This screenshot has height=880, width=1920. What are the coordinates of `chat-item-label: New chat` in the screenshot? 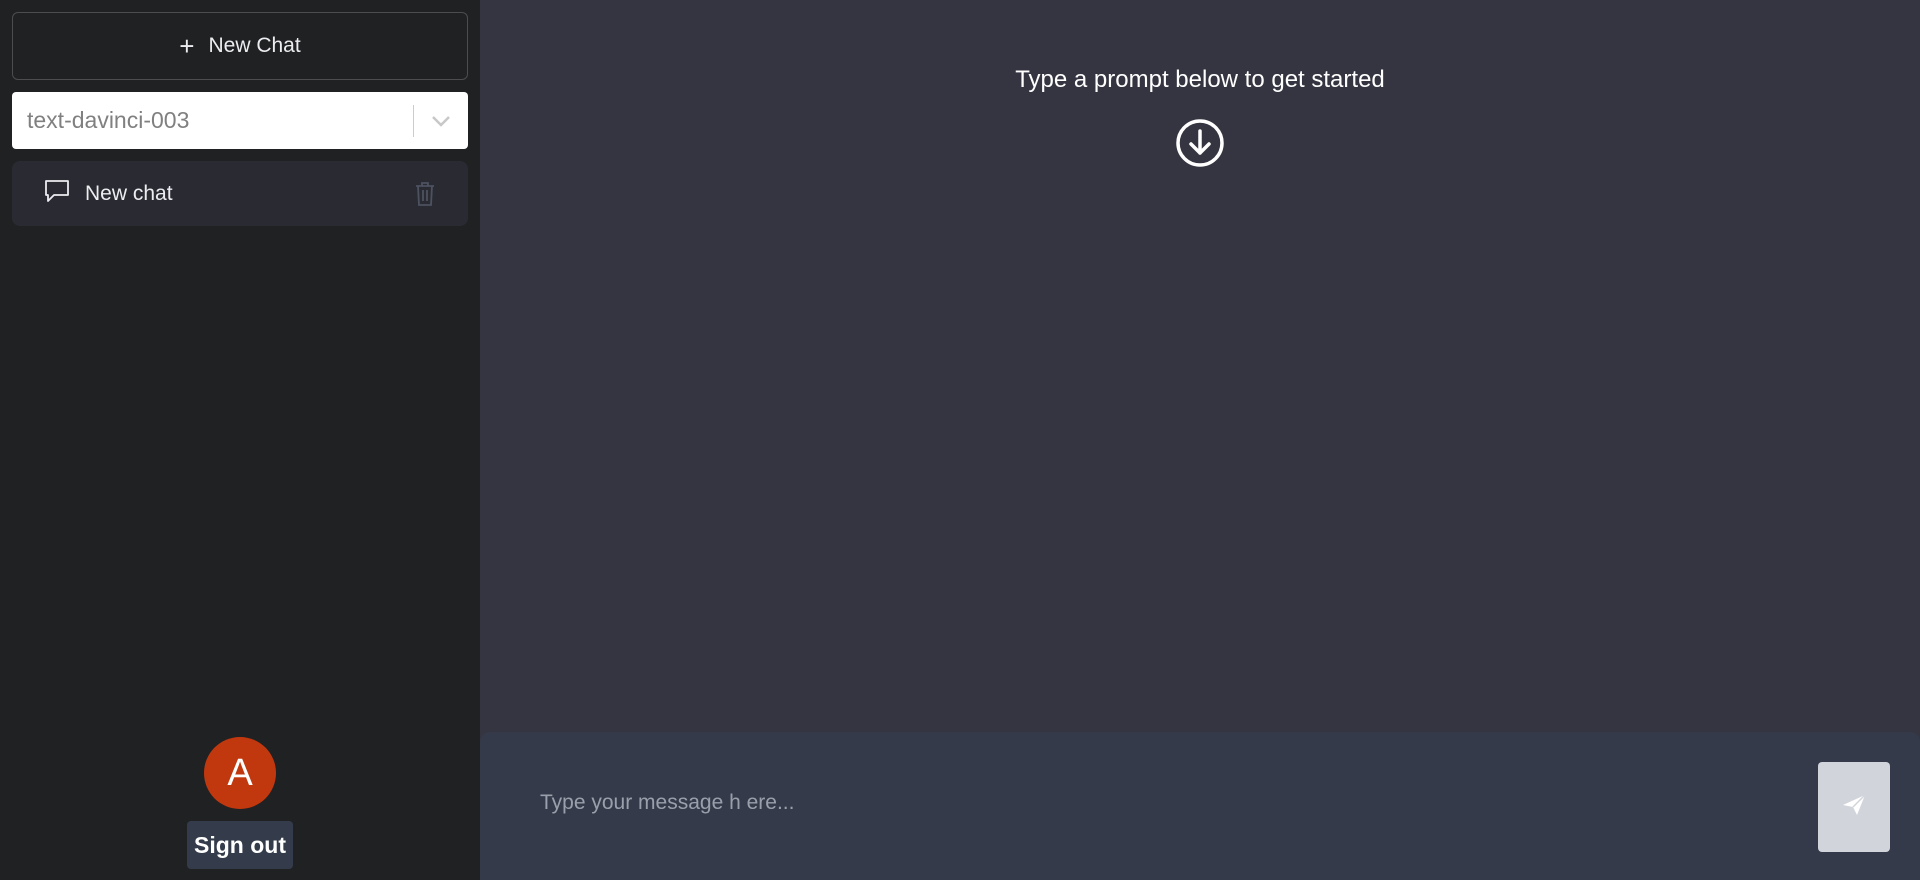 It's located at (129, 193).